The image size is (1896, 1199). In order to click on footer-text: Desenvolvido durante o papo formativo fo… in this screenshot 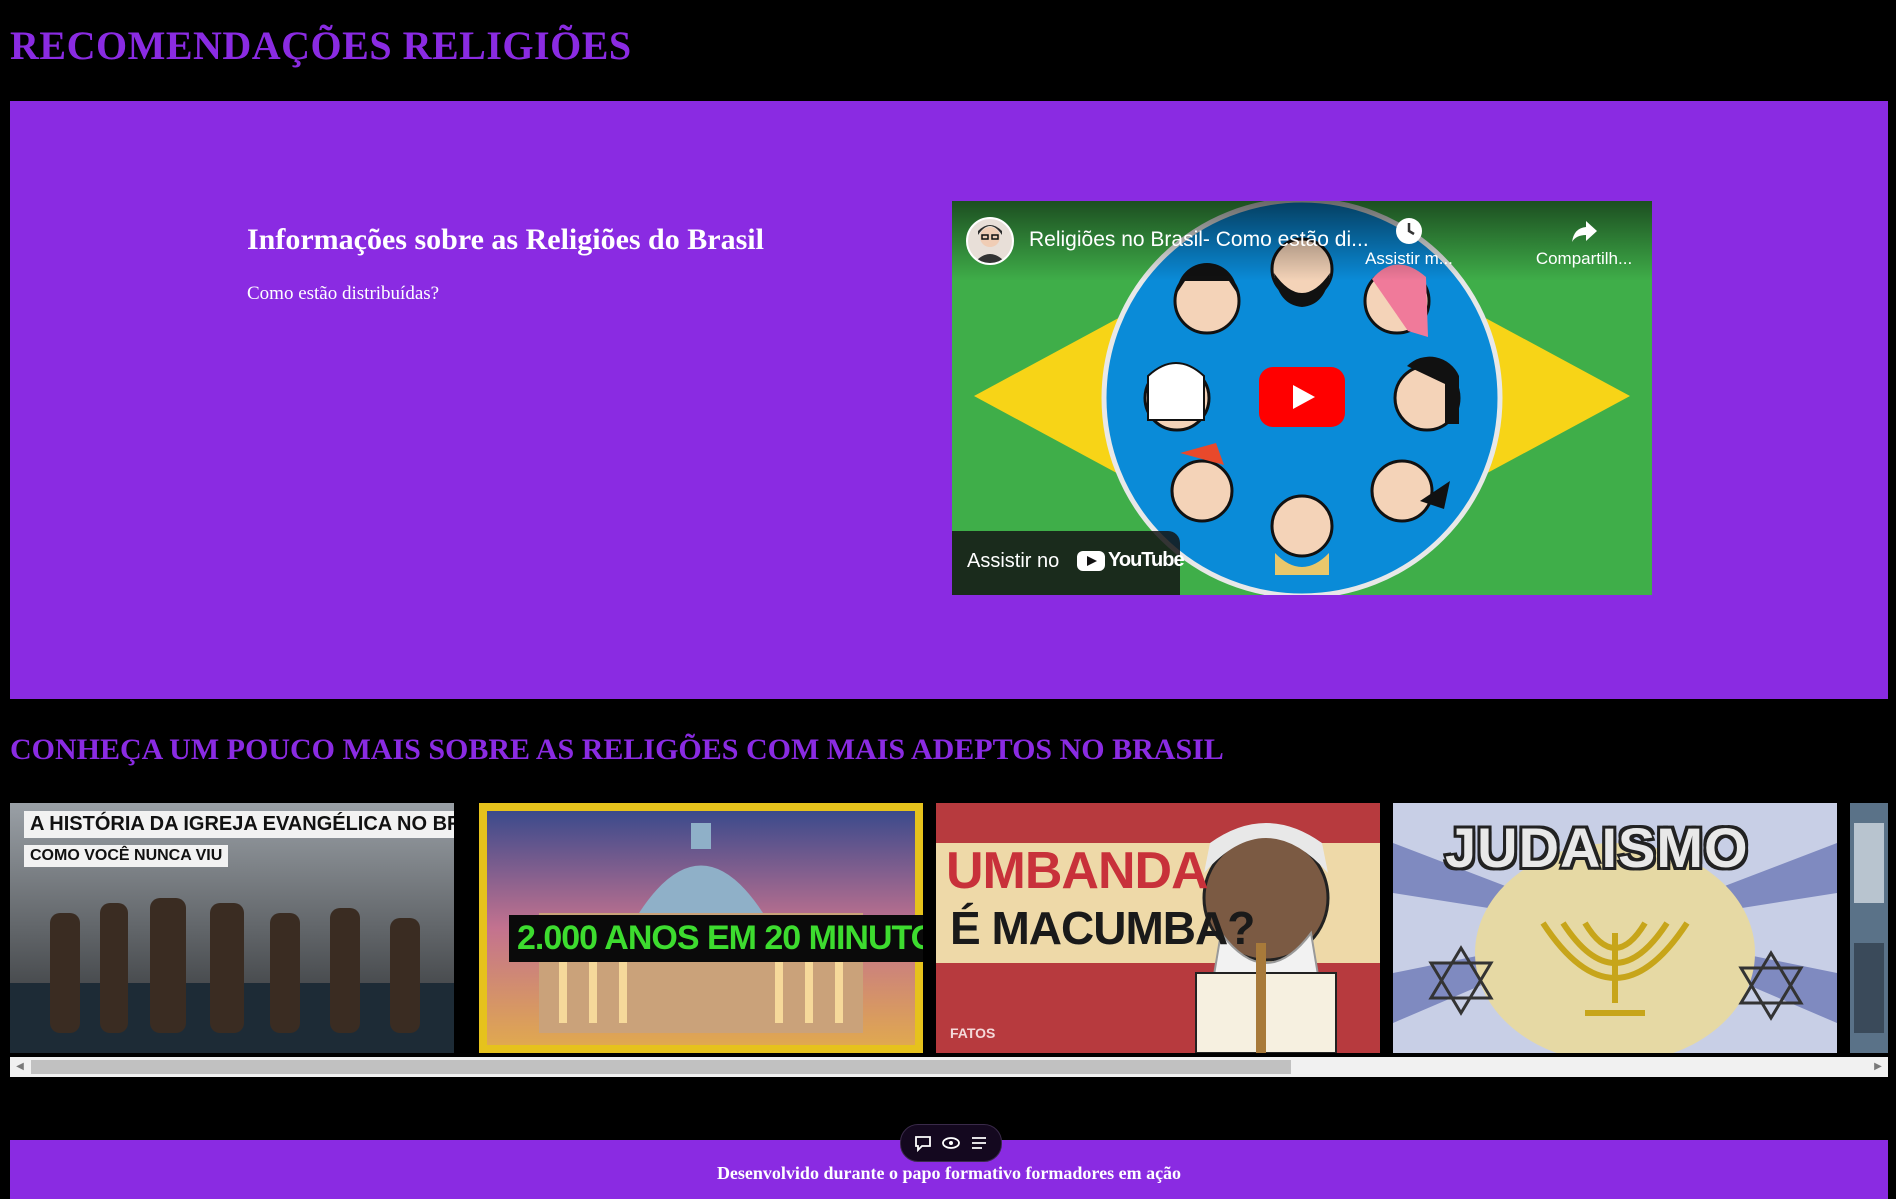, I will do `click(949, 1173)`.